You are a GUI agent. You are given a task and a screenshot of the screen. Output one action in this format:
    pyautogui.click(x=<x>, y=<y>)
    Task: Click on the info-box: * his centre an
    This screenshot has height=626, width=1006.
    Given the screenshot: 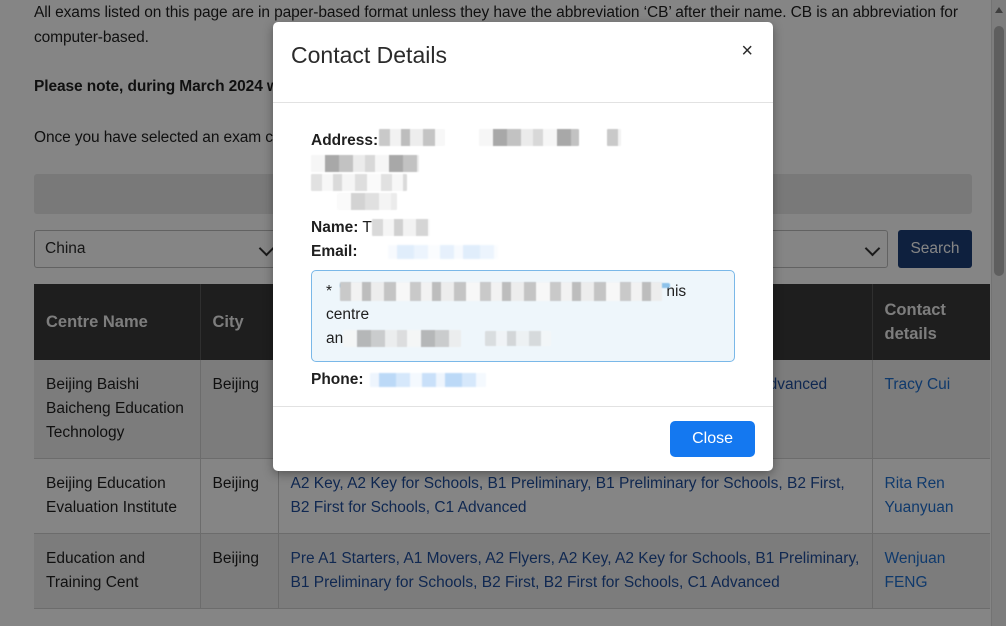 What is the action you would take?
    pyautogui.click(x=523, y=316)
    